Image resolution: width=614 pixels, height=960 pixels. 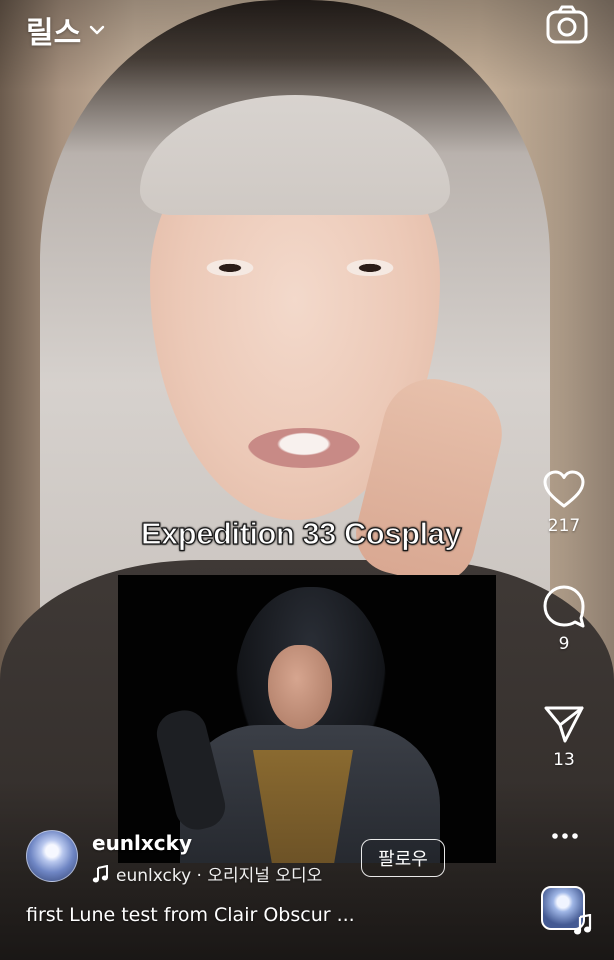 I want to click on reels-title-dropdown: 릴스, so click(x=66, y=30).